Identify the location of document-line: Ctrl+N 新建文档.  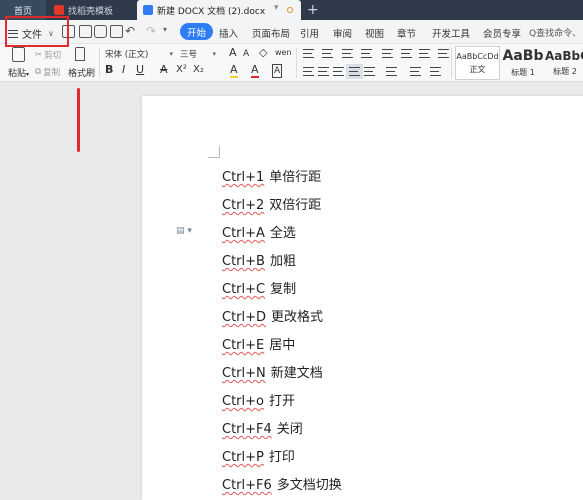
(272, 371).